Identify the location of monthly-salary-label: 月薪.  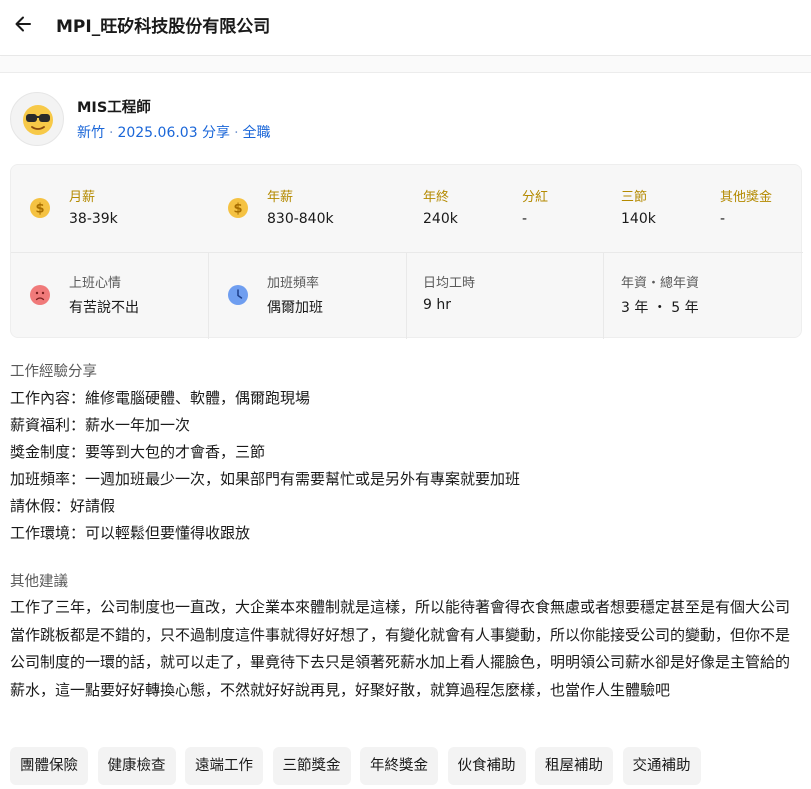
(82, 197).